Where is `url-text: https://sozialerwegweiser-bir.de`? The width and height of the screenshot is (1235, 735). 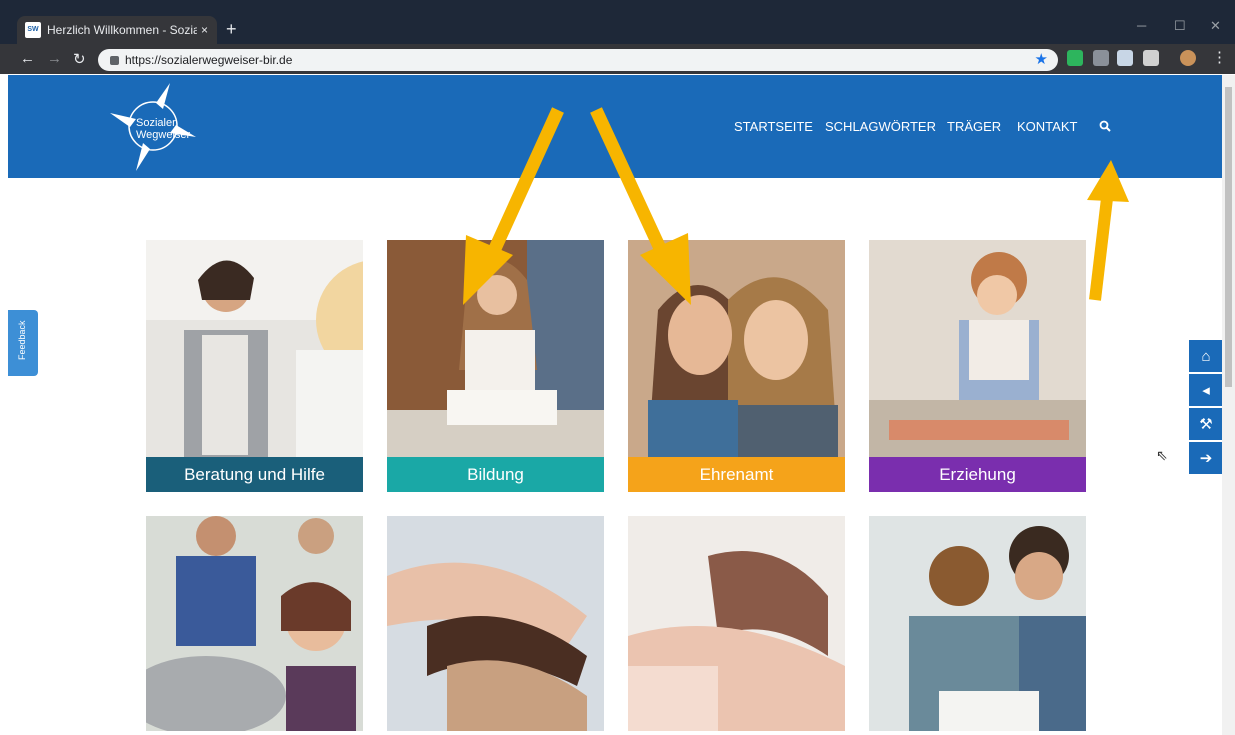 url-text: https://sozialerwegweiser-bir.de is located at coordinates (209, 60).